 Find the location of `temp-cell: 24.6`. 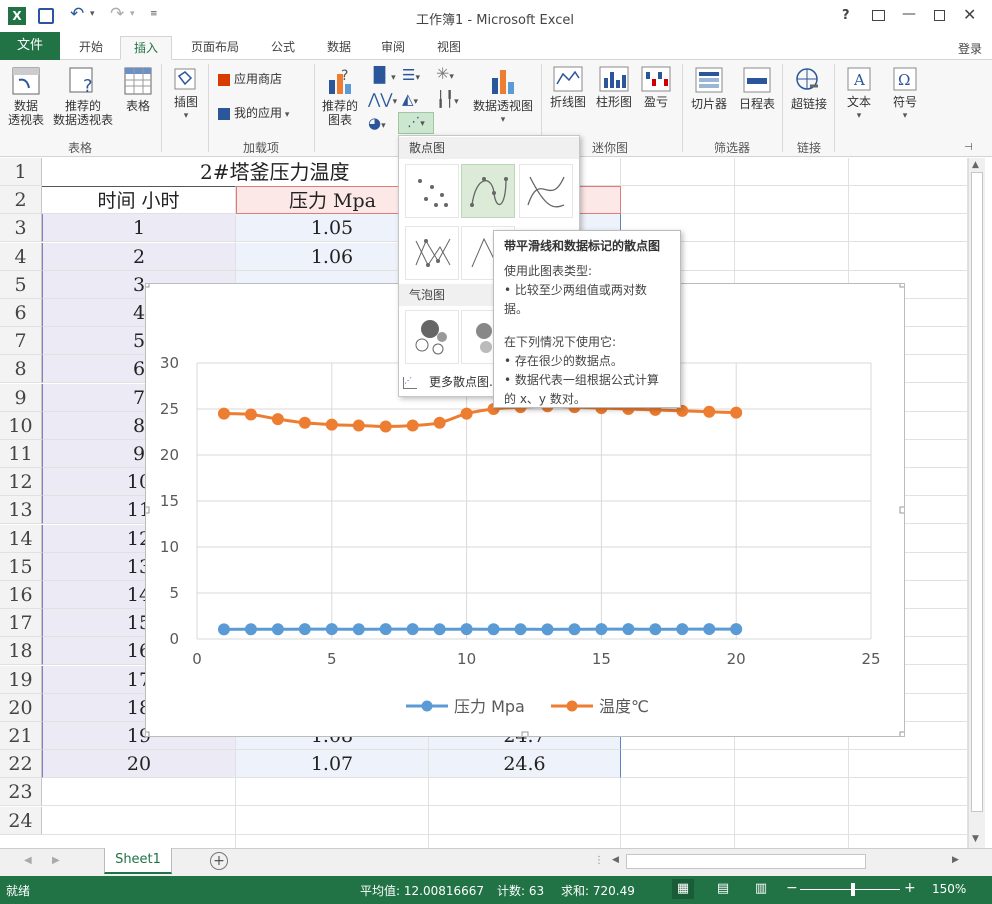

temp-cell: 24.6 is located at coordinates (525, 764).